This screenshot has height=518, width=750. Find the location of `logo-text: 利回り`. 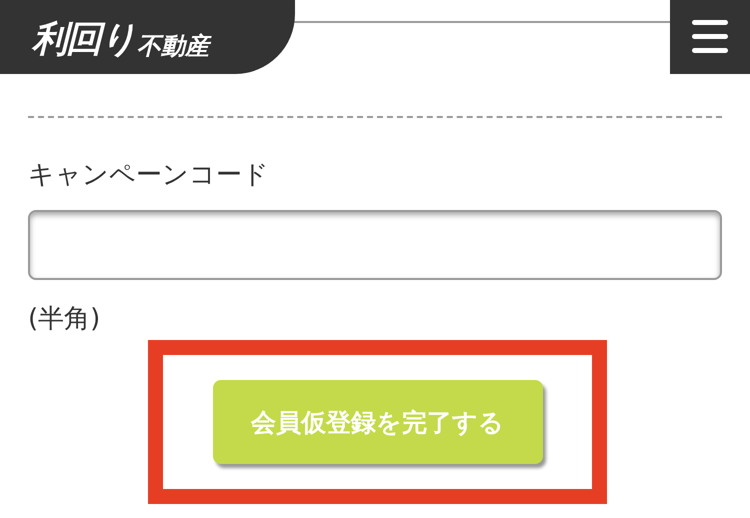

logo-text: 利回り is located at coordinates (83, 40).